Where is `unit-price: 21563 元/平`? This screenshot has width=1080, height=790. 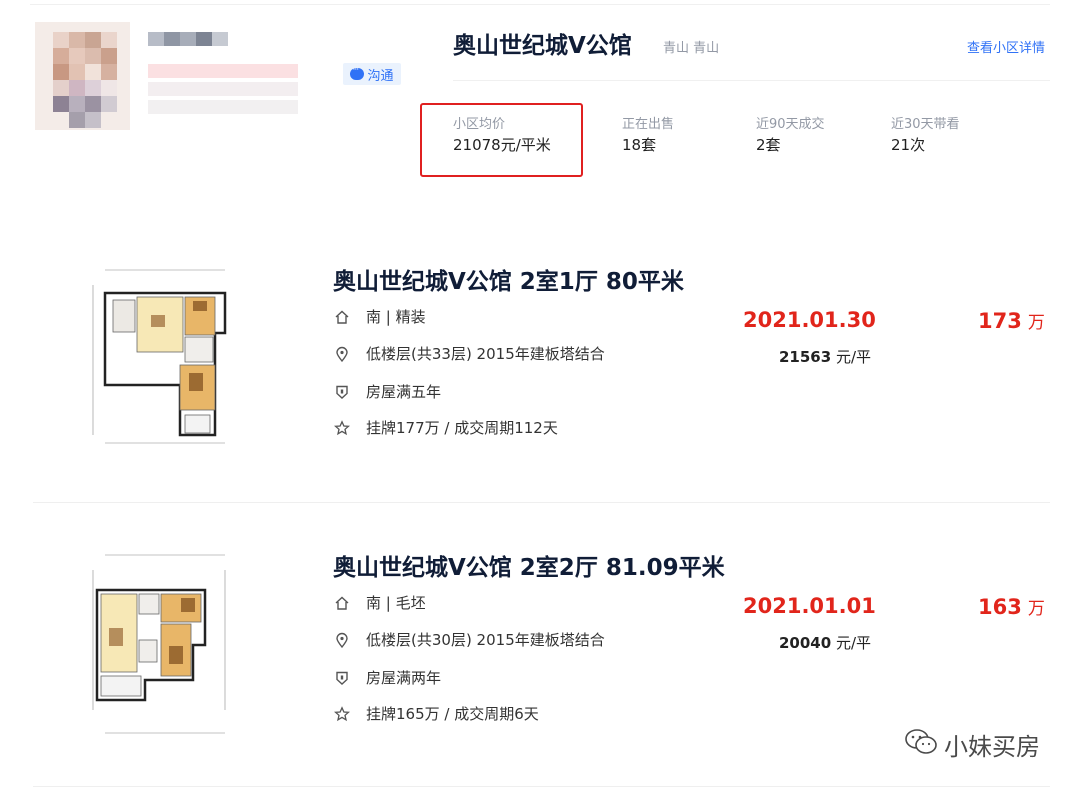
unit-price: 21563 元/平 is located at coordinates (825, 357).